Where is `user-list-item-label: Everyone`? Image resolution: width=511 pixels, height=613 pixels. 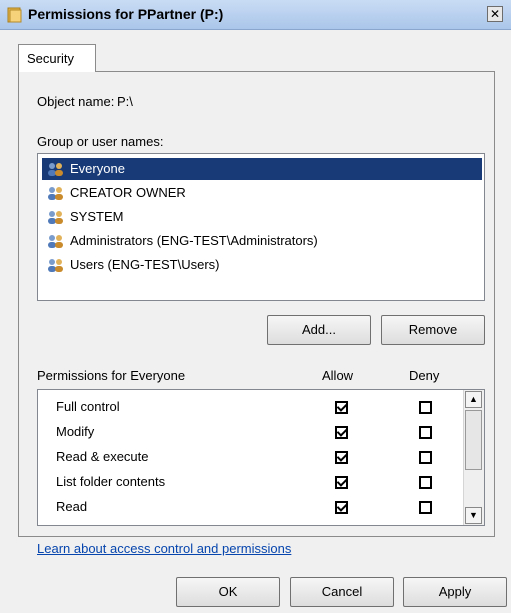
user-list-item-label: Everyone is located at coordinates (97, 168).